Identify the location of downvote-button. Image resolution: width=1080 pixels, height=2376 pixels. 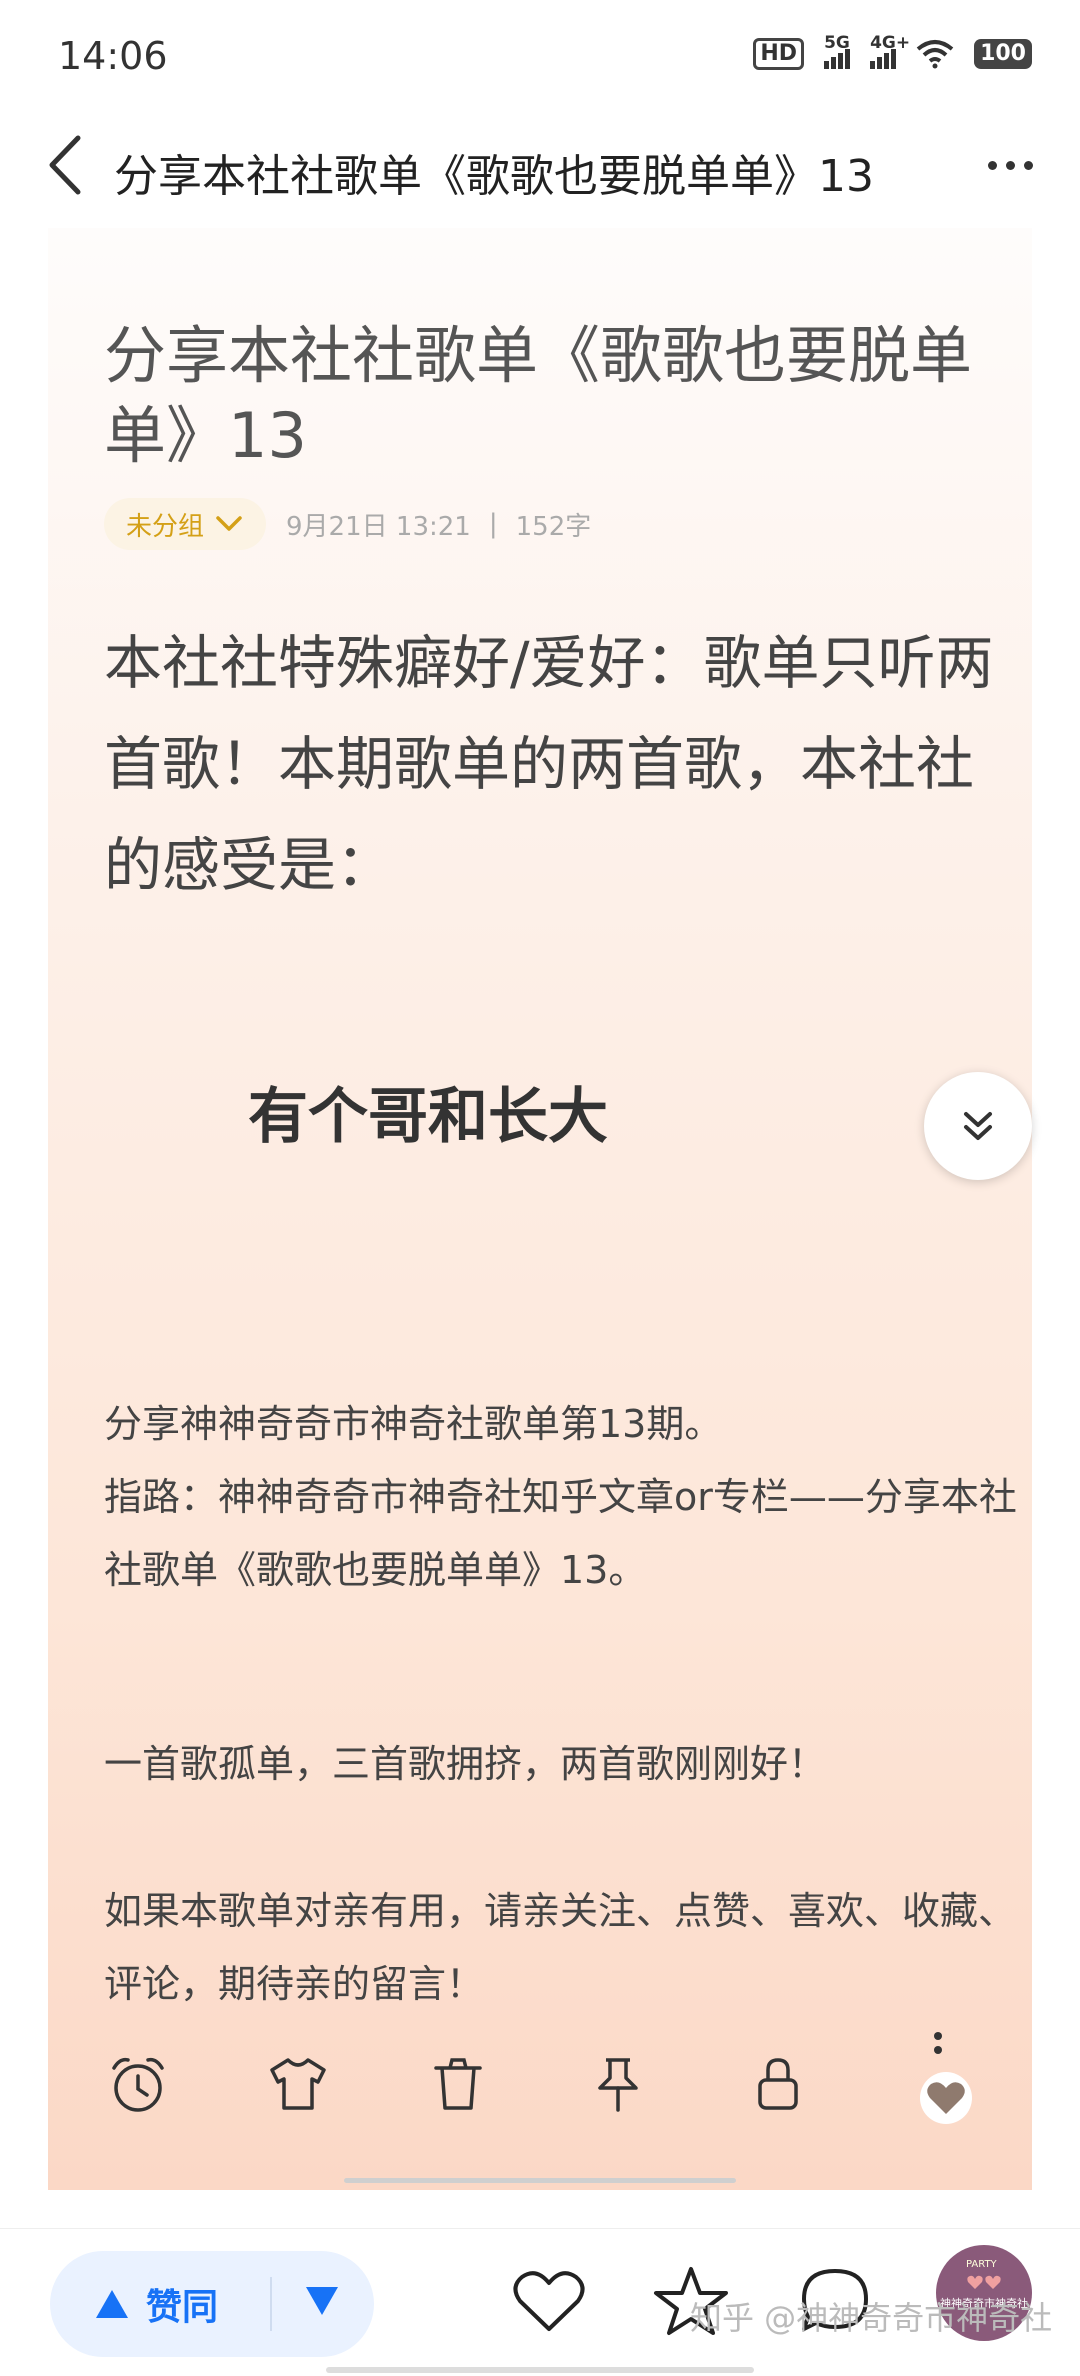
(322, 2301).